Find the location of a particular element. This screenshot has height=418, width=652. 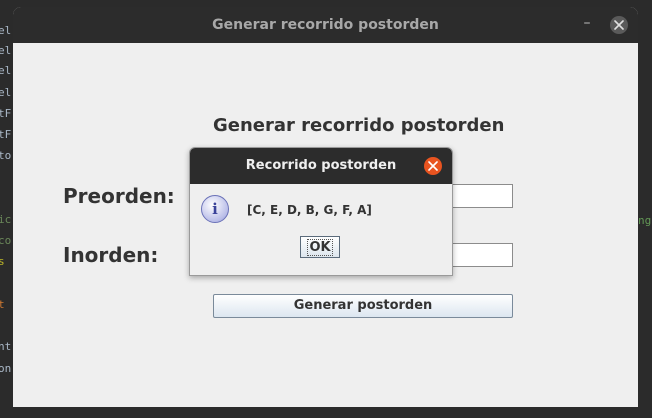

window-title: Generar recorrido postorden is located at coordinates (325, 25).